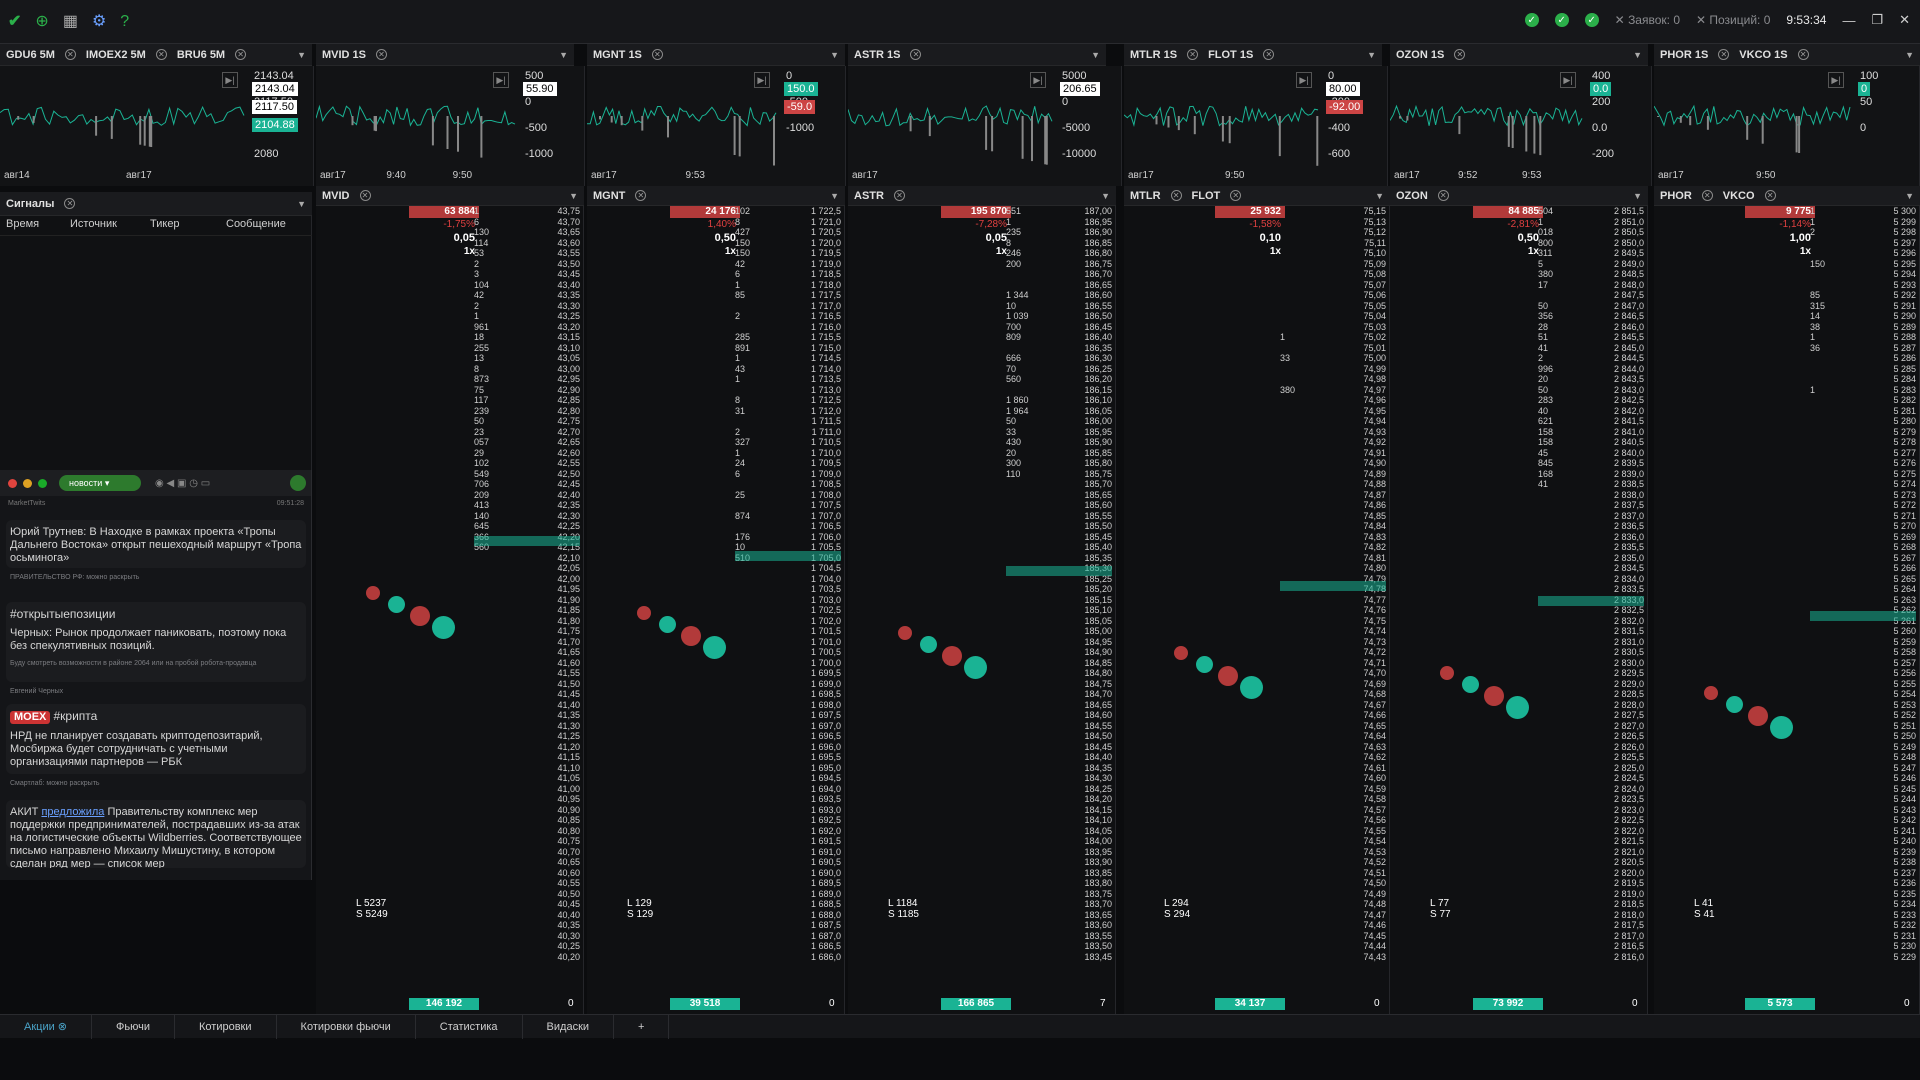 This screenshot has height=1080, width=1920. I want to click on orderbook-tab: MGNT, so click(609, 196).